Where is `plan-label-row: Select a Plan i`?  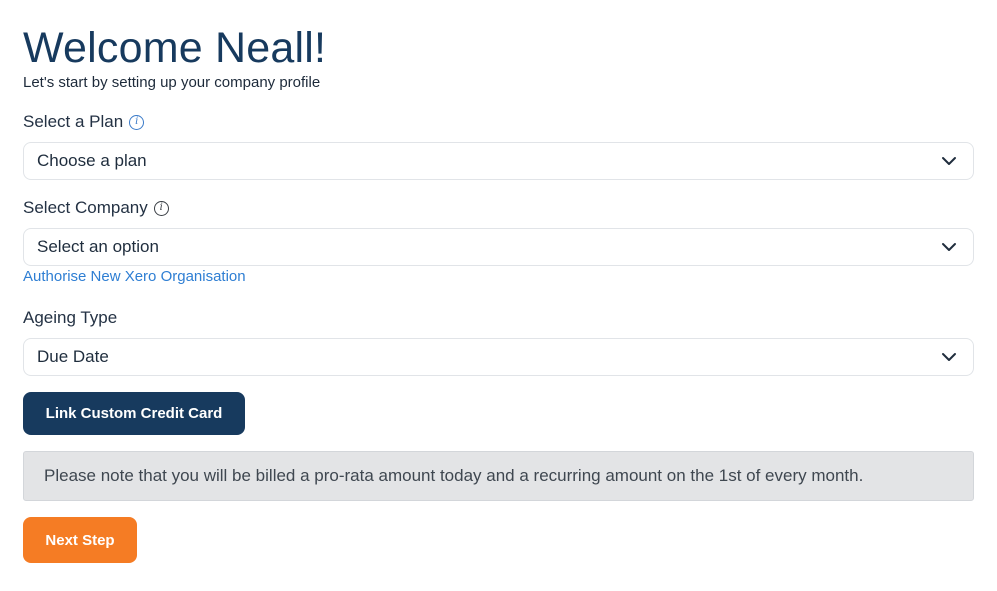
plan-label-row: Select a Plan i is located at coordinates (84, 122).